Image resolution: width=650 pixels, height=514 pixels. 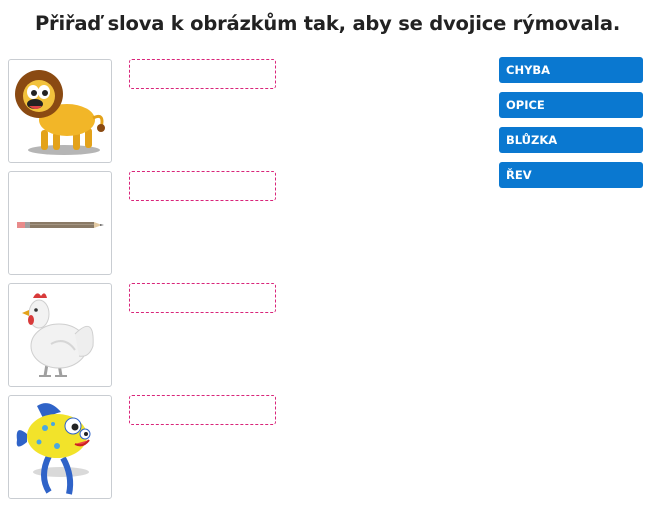 I want to click on fish-icon, so click(x=53, y=449).